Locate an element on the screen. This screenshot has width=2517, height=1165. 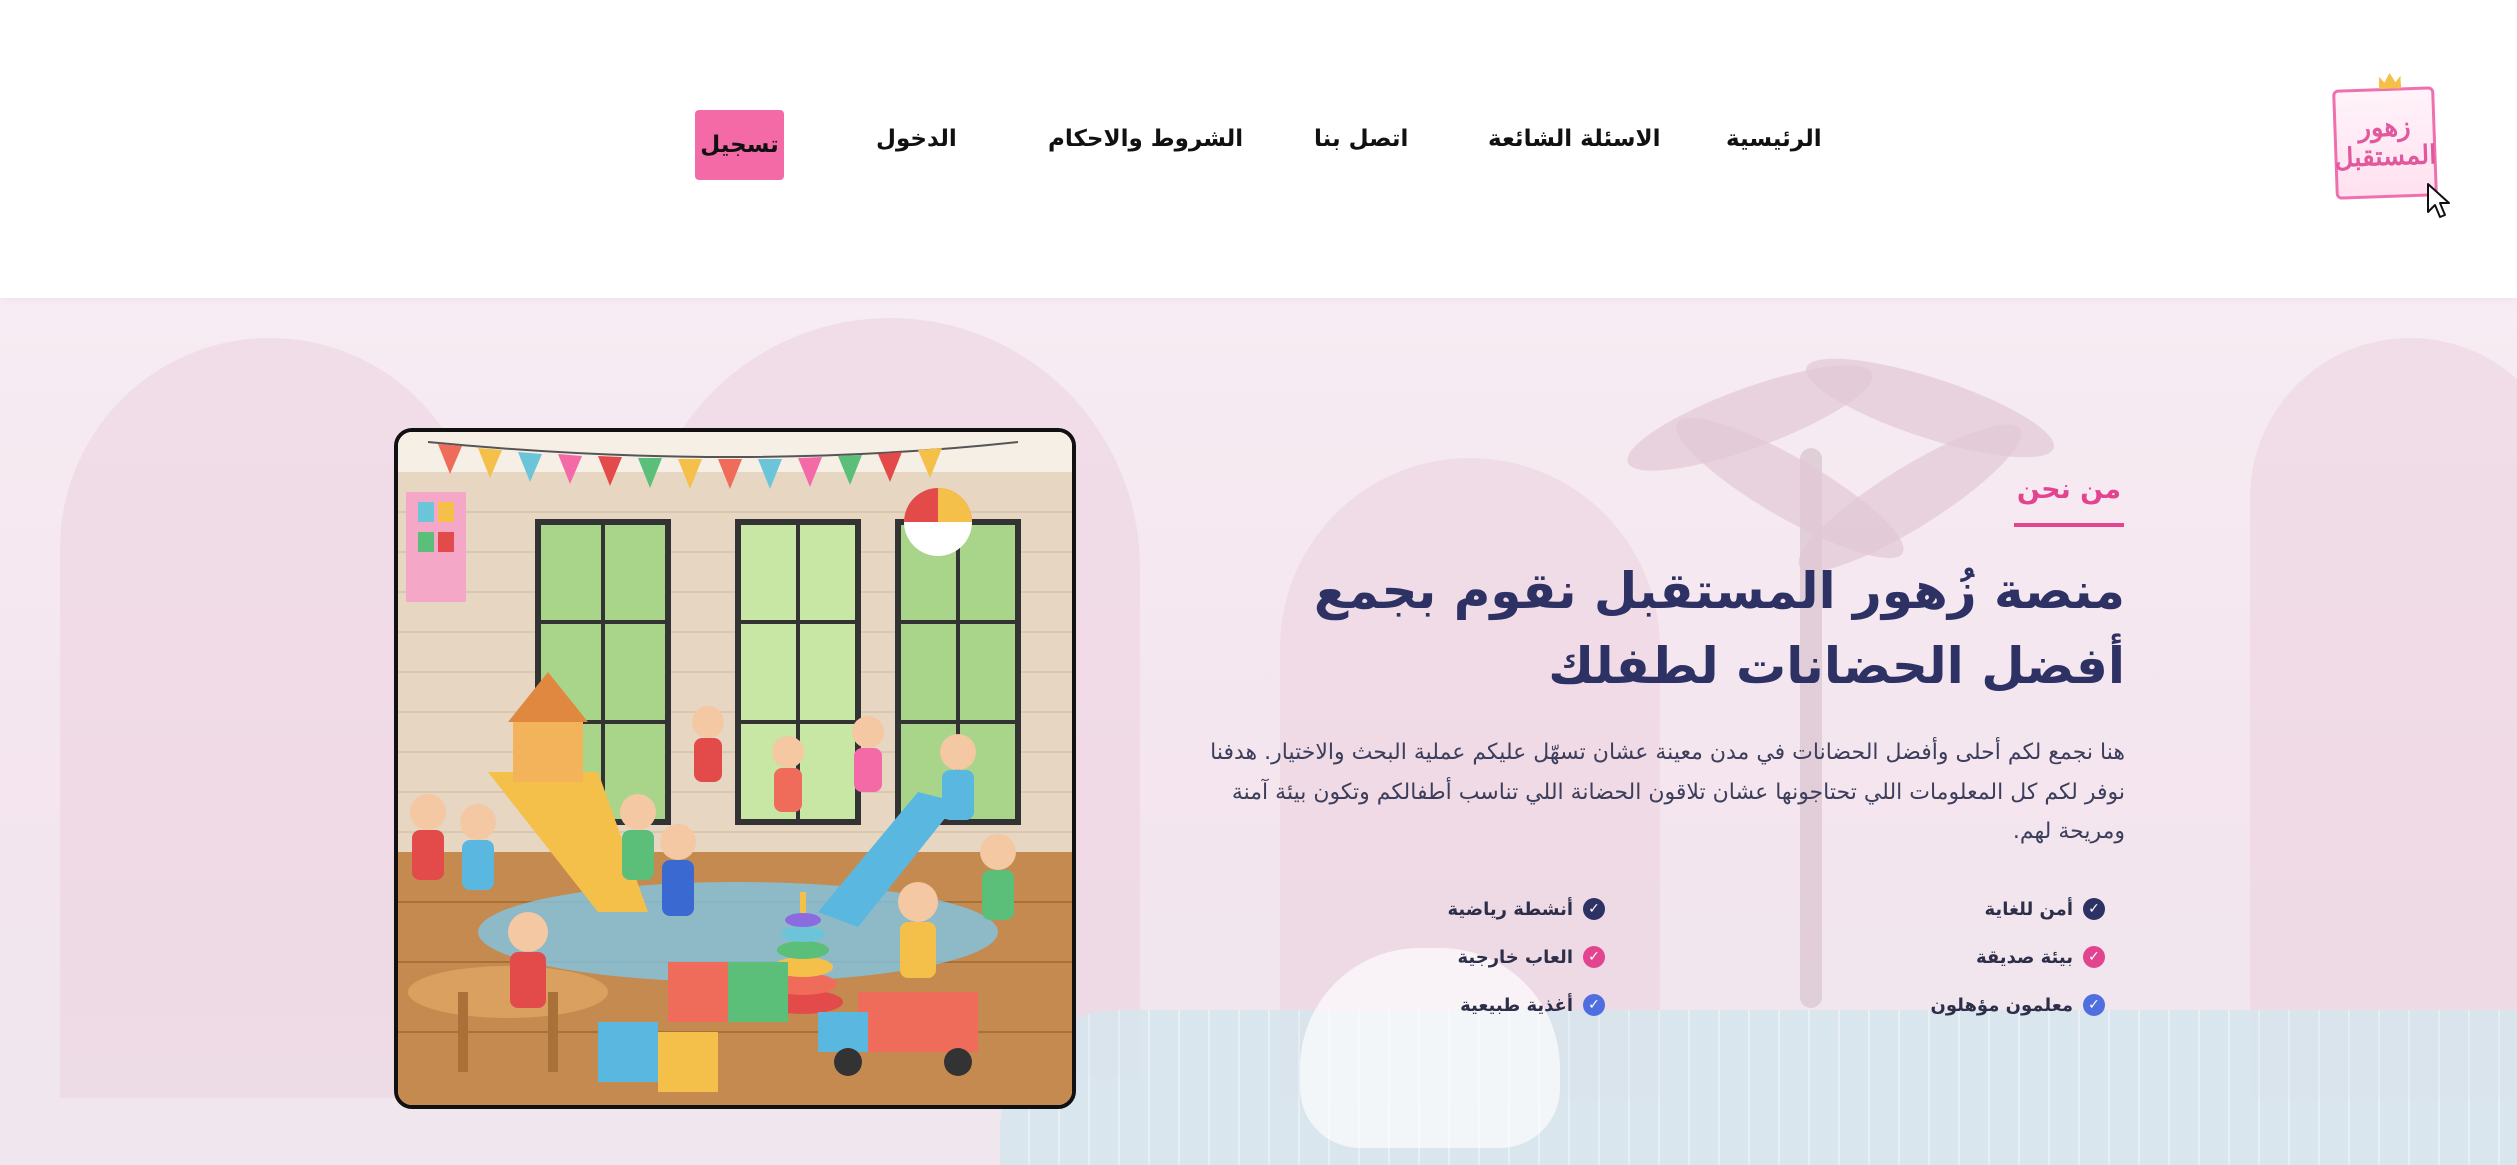
feature-item: ✓ معلمون مؤهلون is located at coordinates (2017, 1005).